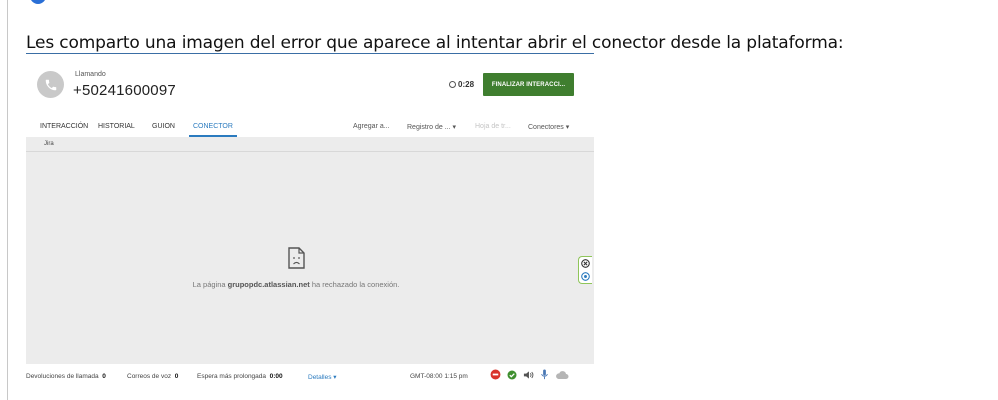 This screenshot has width=998, height=400. Describe the element at coordinates (585, 263) in the screenshot. I see `close-circle-icon` at that location.